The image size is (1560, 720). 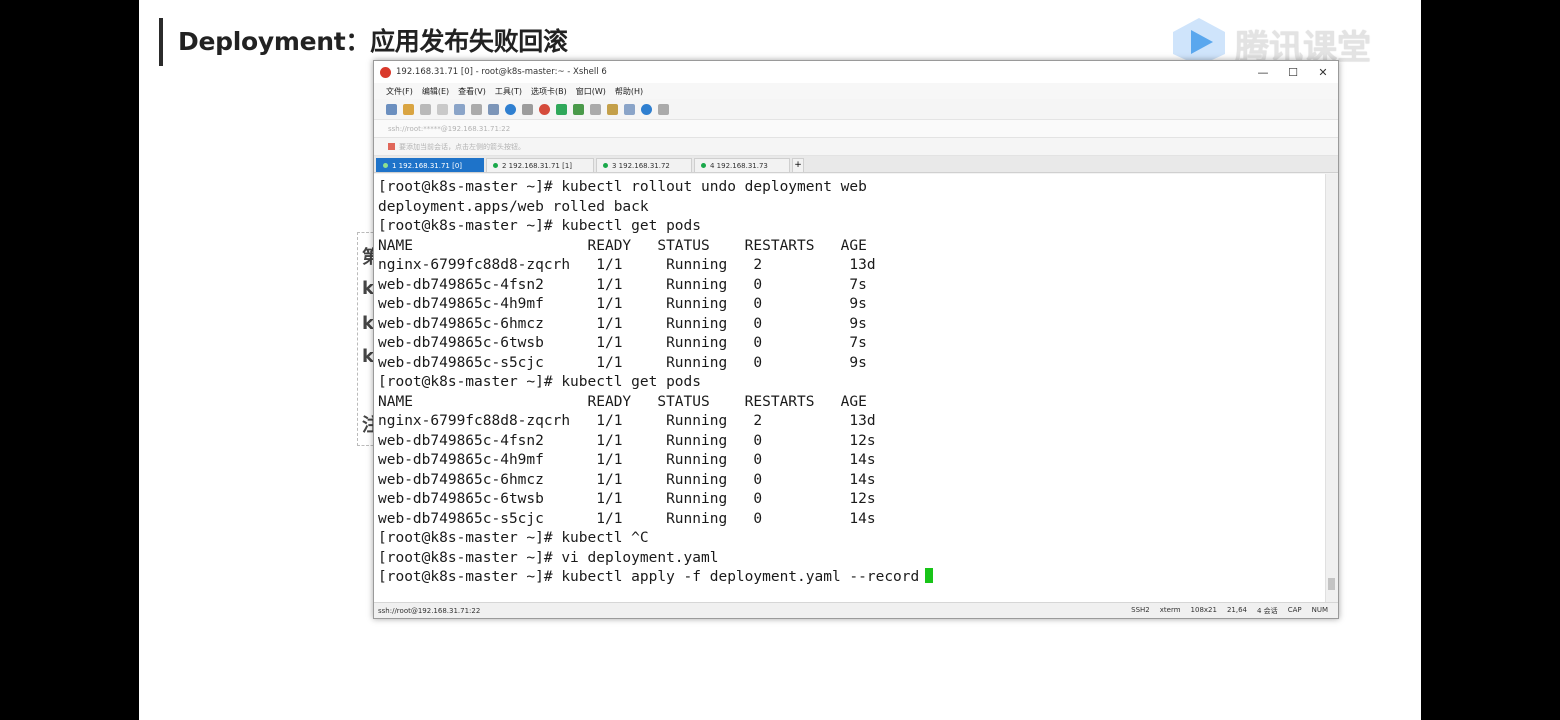 What do you see at coordinates (391, 109) in the screenshot?
I see `new-session-icon` at bounding box center [391, 109].